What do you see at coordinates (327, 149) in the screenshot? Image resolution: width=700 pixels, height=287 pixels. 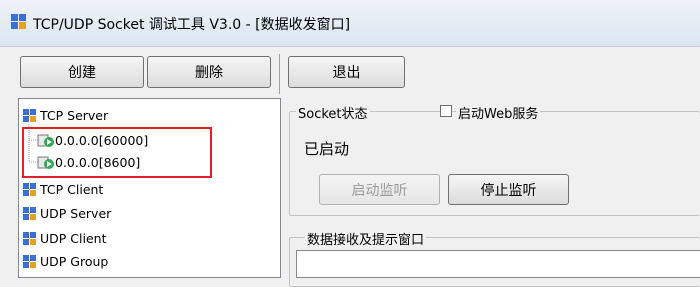 I see `socket-status-text: 已启动` at bounding box center [327, 149].